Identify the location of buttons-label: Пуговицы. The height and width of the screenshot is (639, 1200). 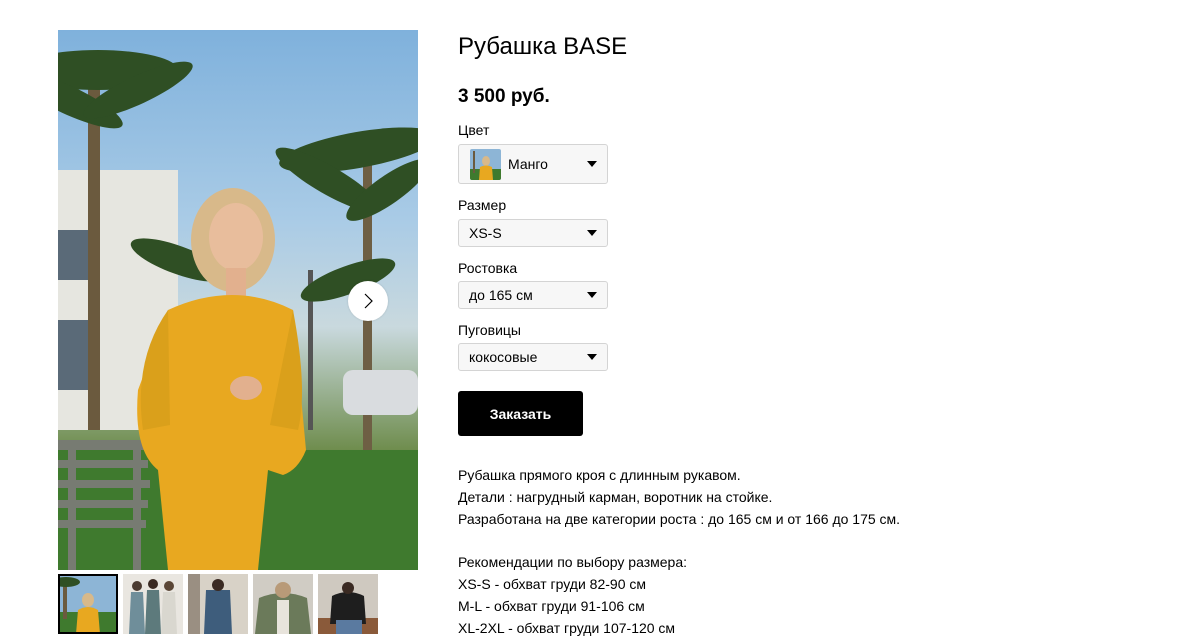
(489, 330).